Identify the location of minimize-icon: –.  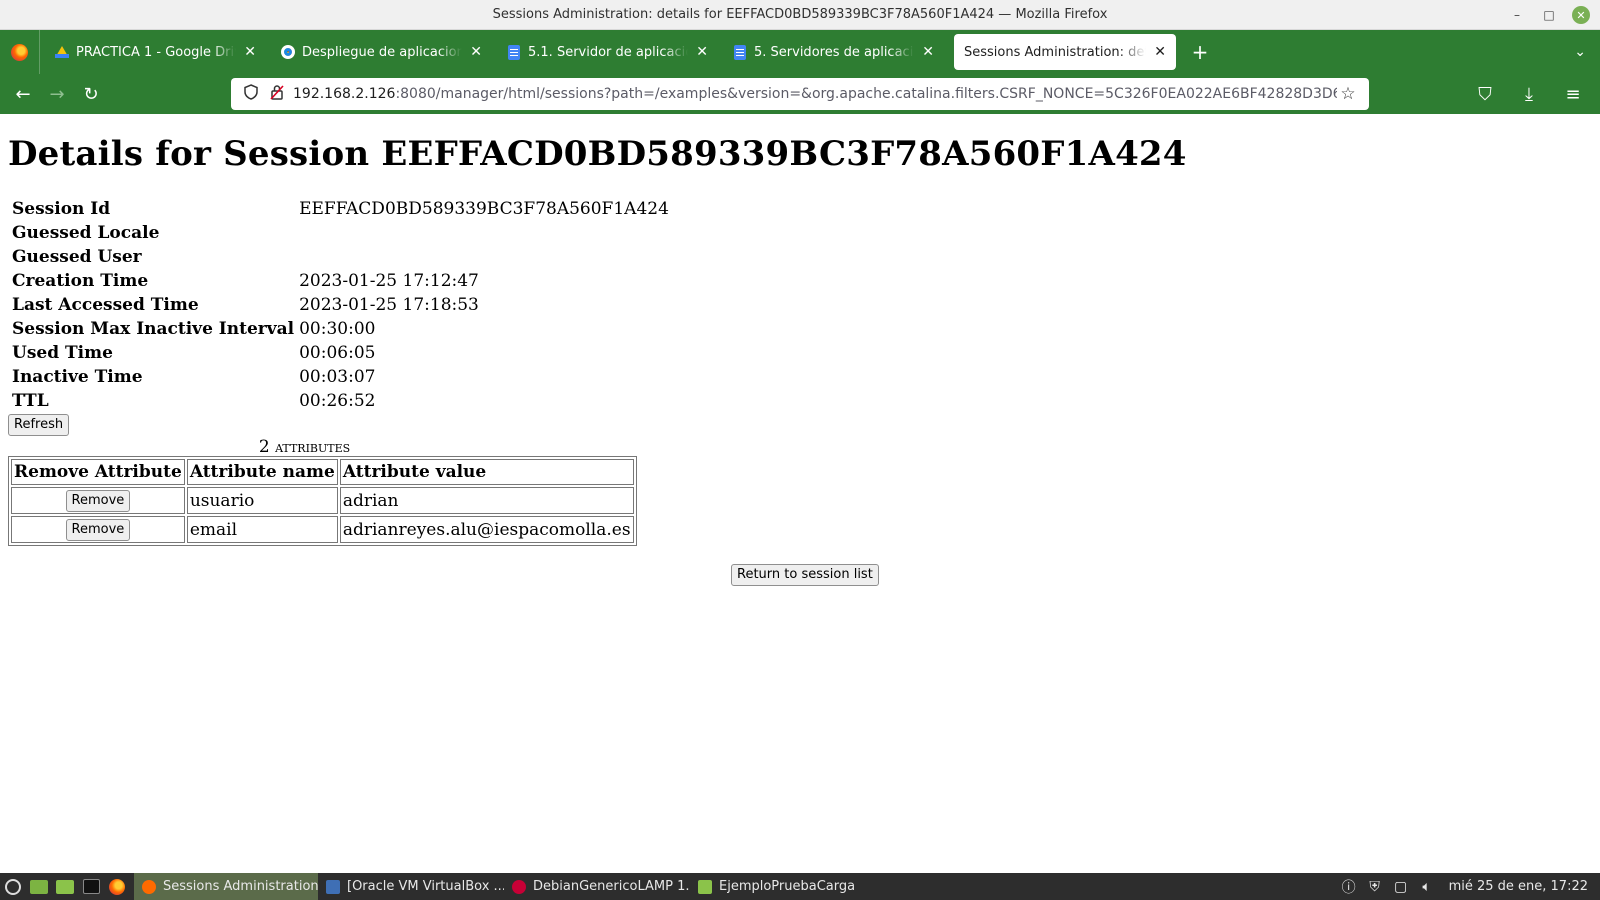
(1517, 15).